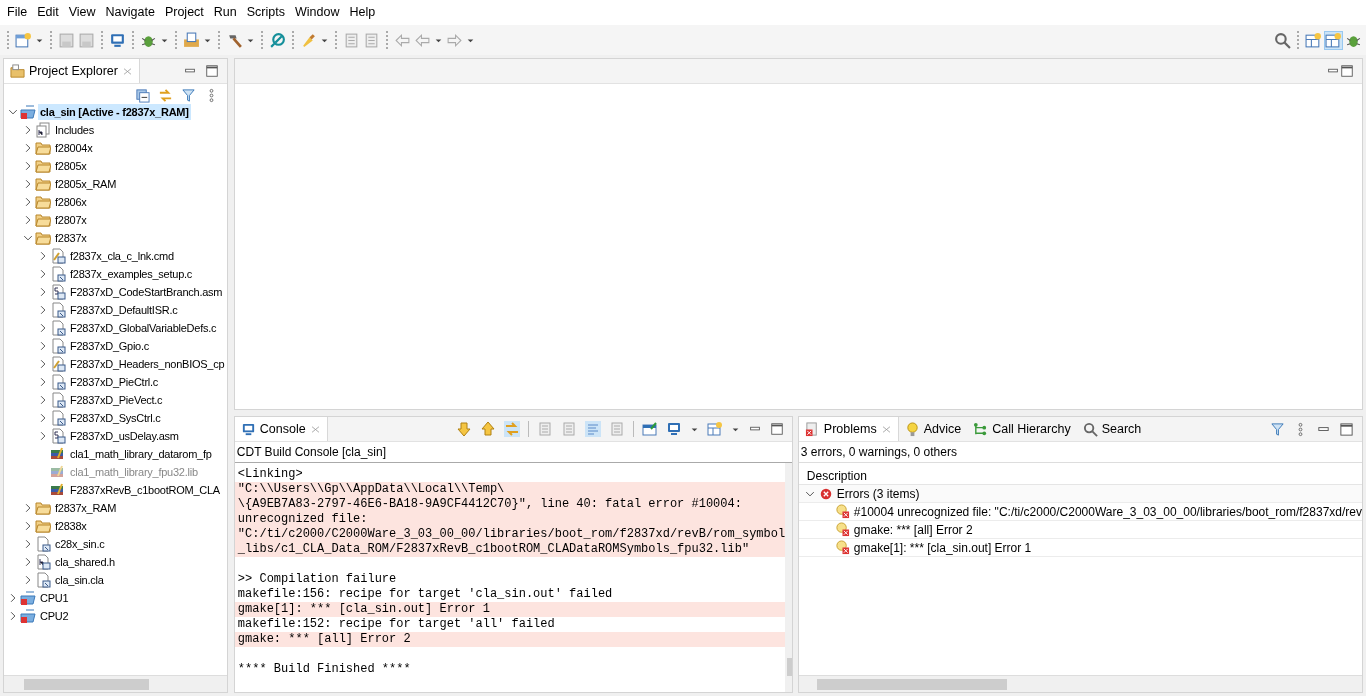 The image size is (1366, 696). Describe the element at coordinates (788, 577) in the screenshot. I see `vertical-scrollbar` at that location.